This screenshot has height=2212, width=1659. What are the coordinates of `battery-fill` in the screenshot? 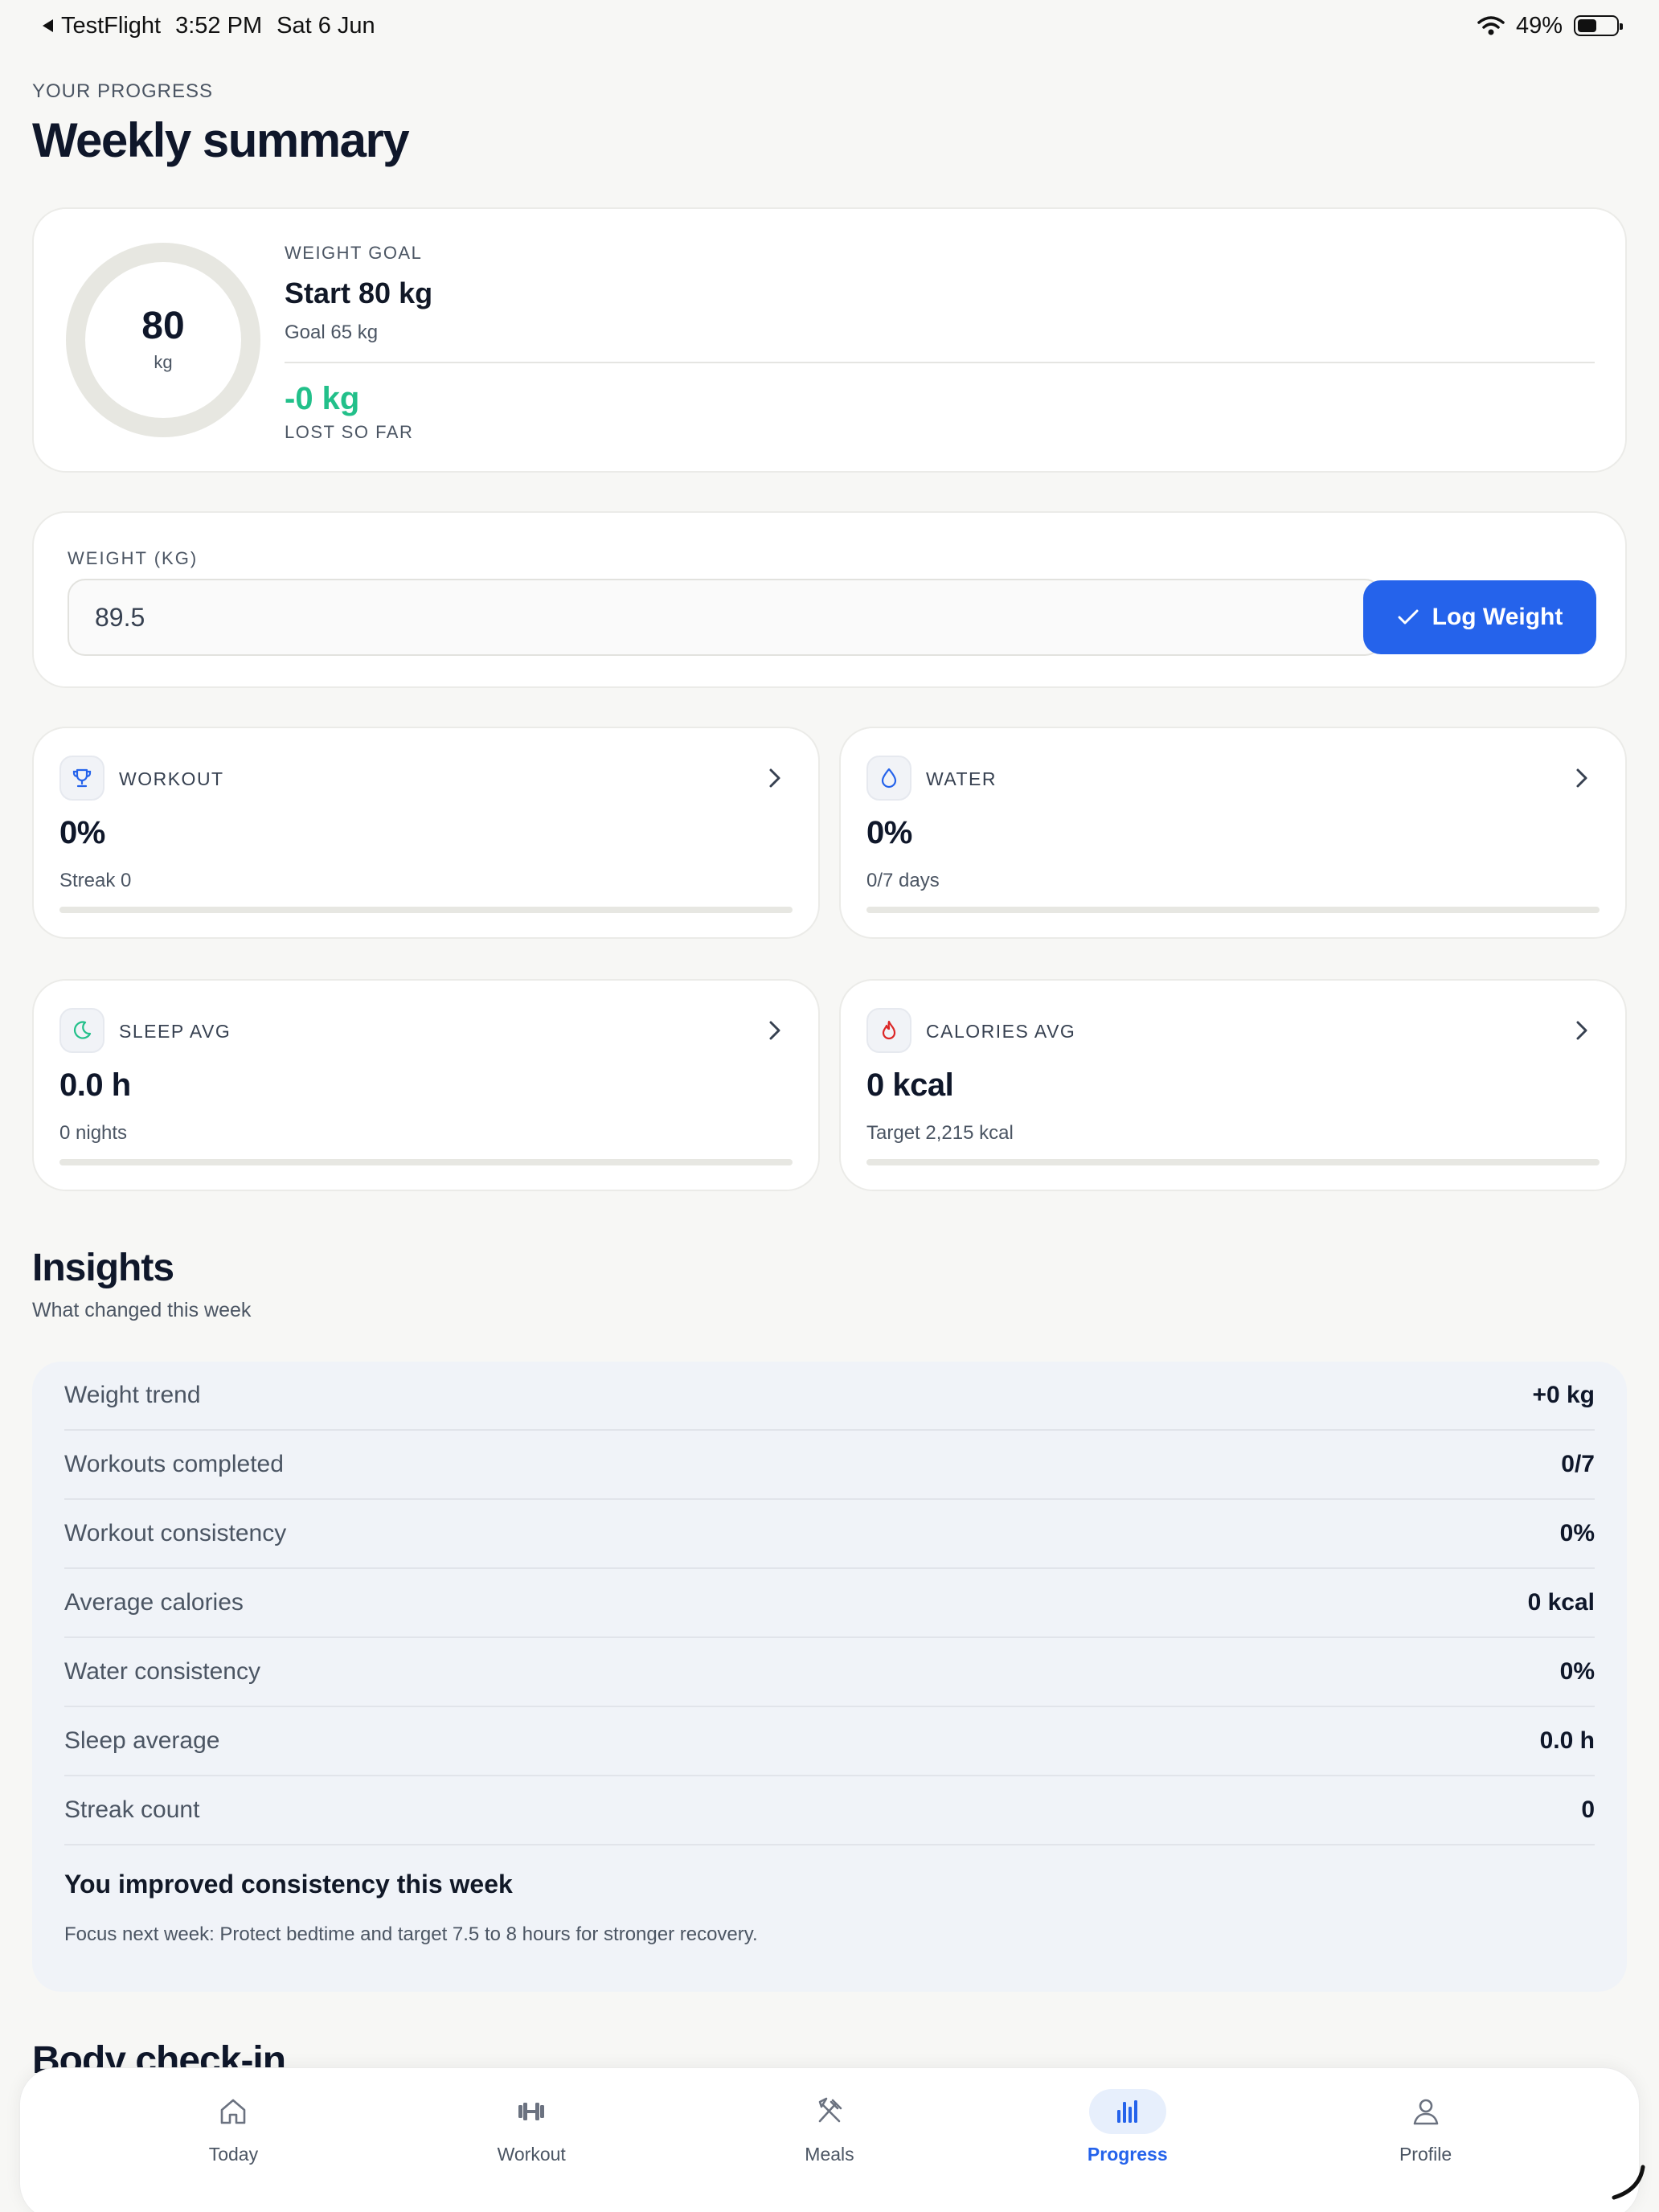 It's located at (1587, 25).